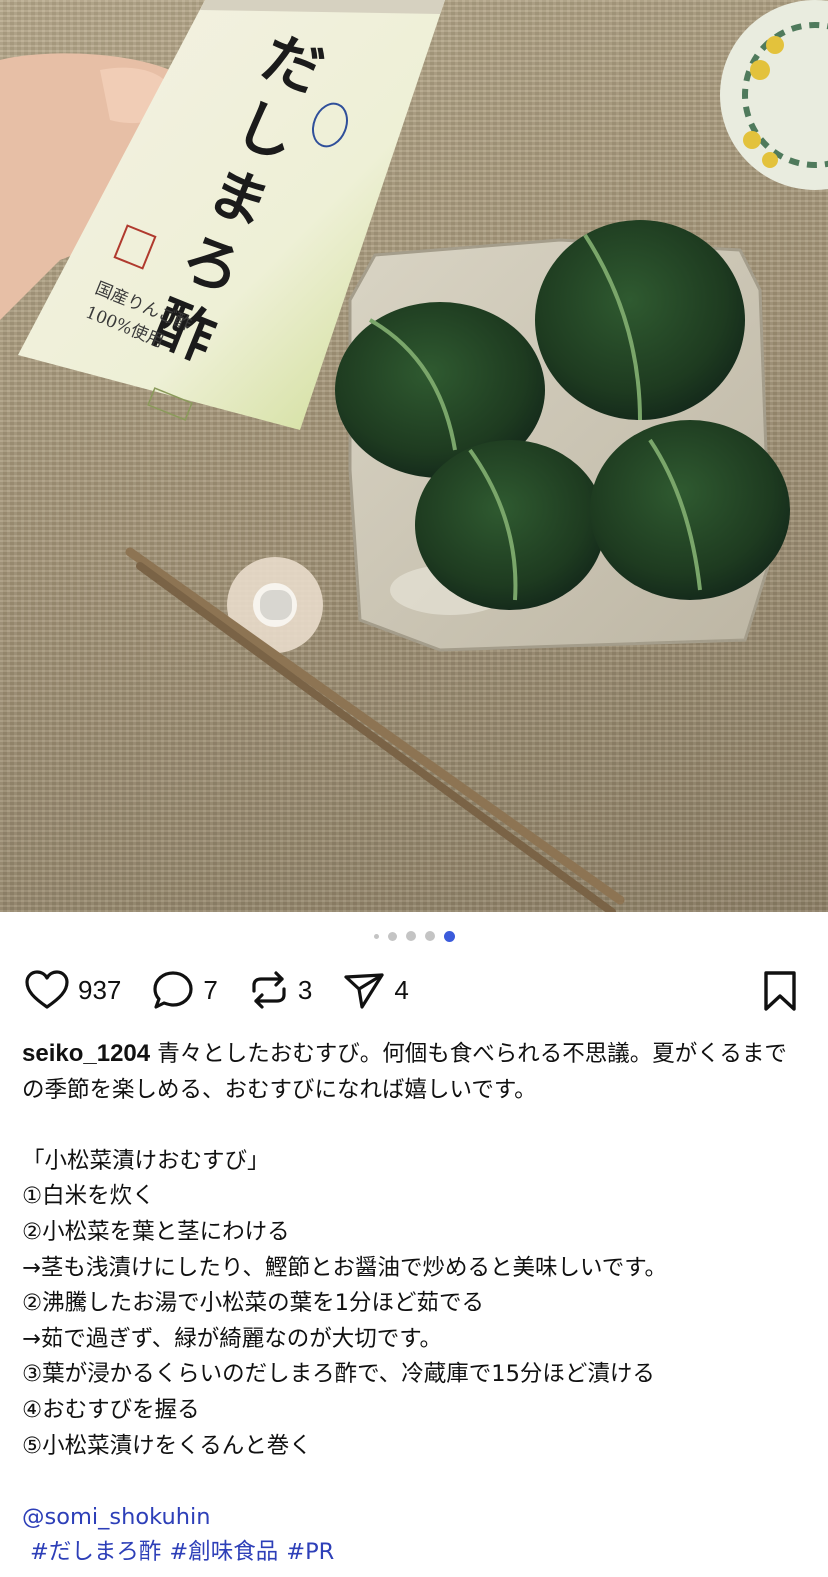 This screenshot has height=1577, width=828. I want to click on repost-arrows-icon, so click(269, 990).